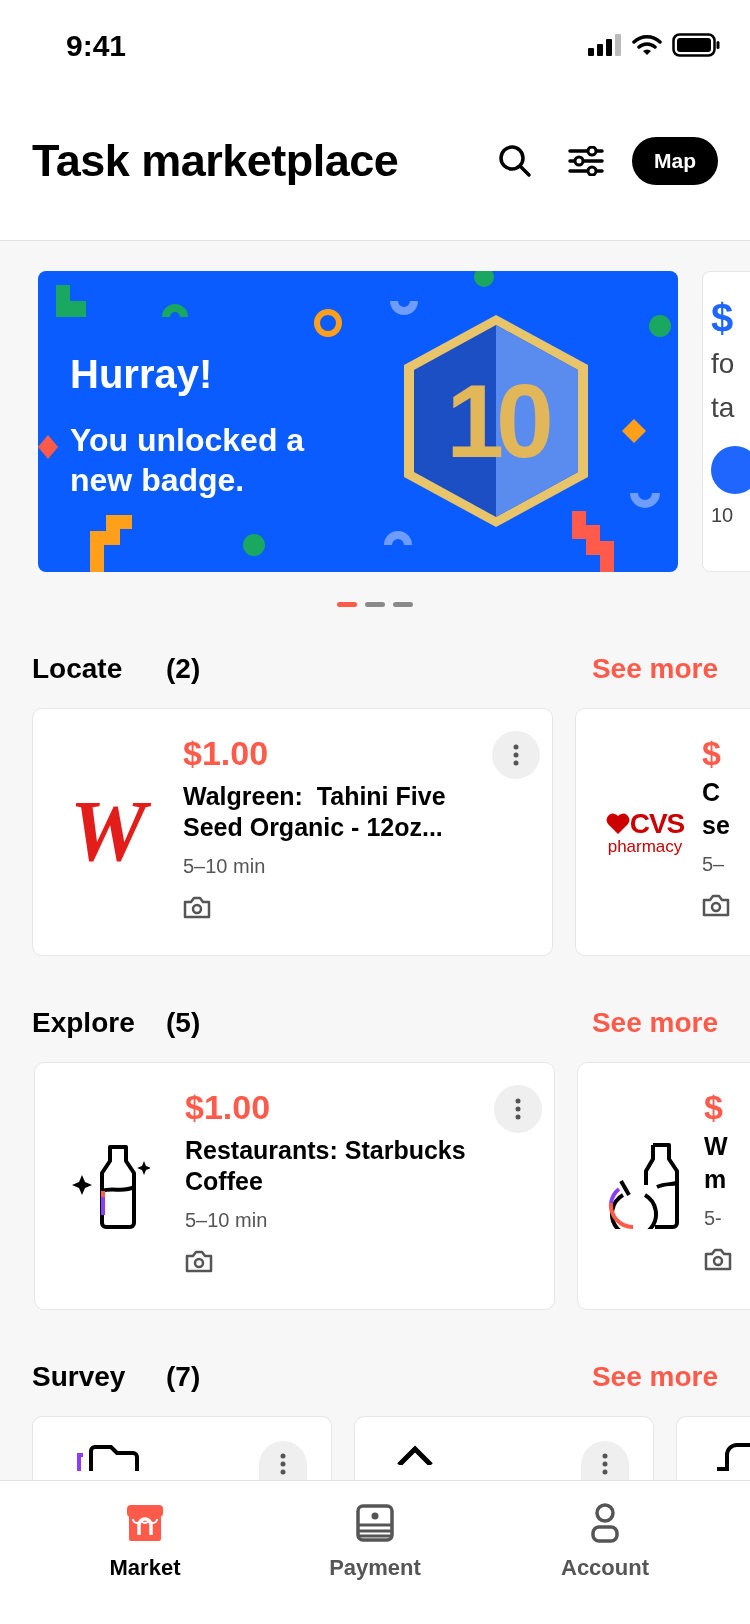 The height and width of the screenshot is (1624, 750). I want to click on filter-icon, so click(586, 161).